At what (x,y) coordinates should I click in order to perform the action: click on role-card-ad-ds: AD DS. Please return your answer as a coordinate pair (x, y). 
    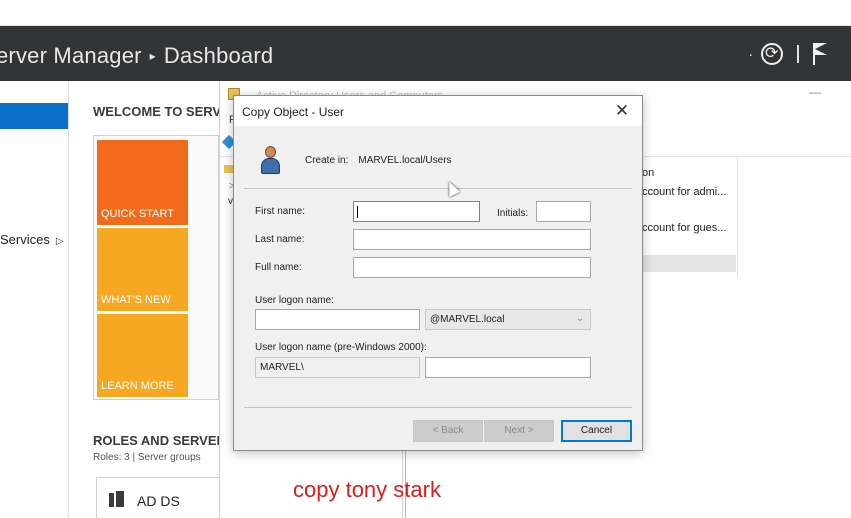
    Looking at the image, I should click on (158, 497).